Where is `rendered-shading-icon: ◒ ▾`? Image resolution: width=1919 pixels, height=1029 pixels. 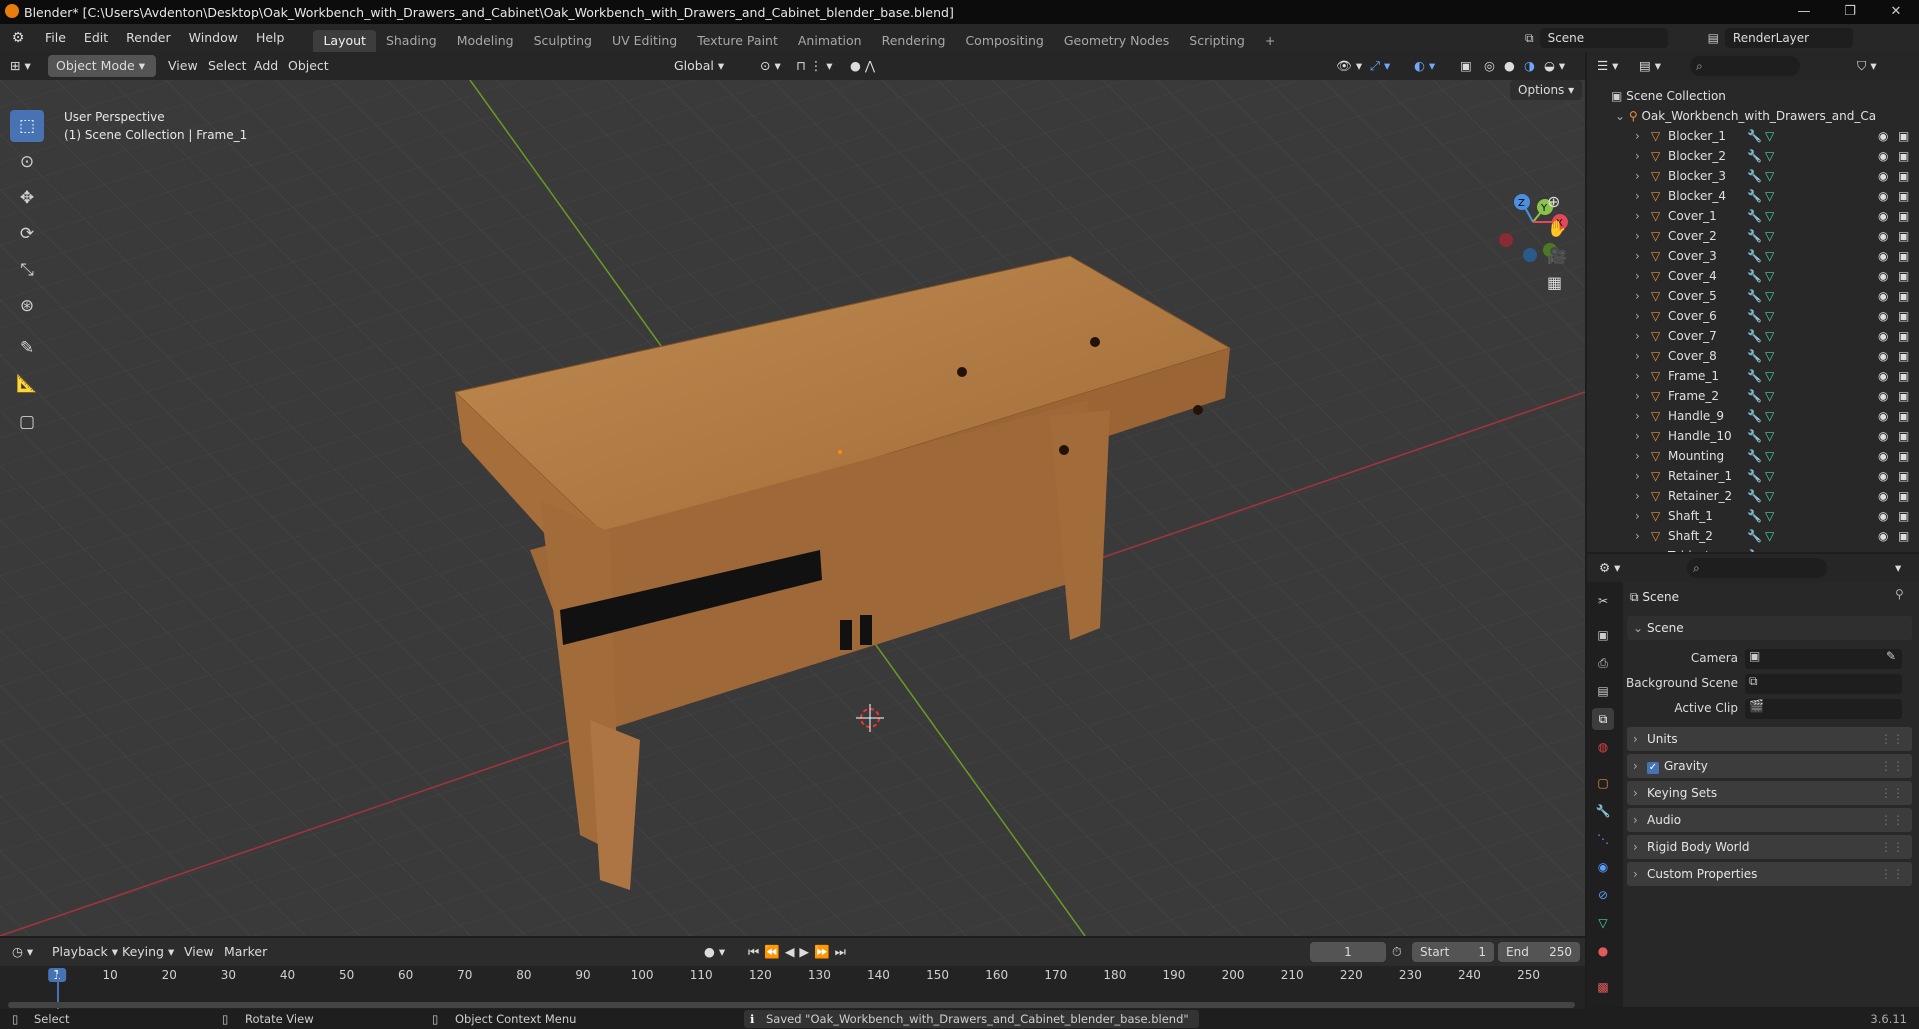 rendered-shading-icon: ◒ ▾ is located at coordinates (1554, 66).